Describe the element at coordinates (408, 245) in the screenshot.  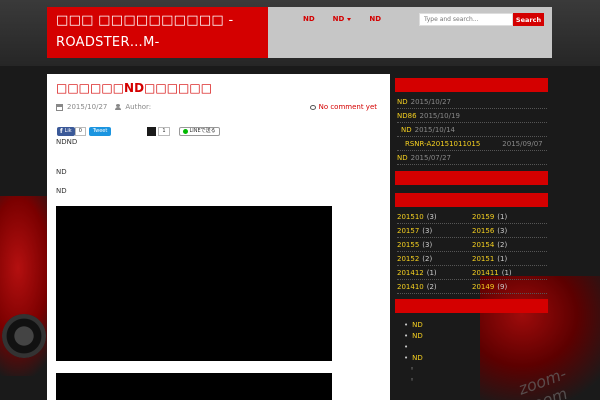
I see `archive-link: 20155` at that location.